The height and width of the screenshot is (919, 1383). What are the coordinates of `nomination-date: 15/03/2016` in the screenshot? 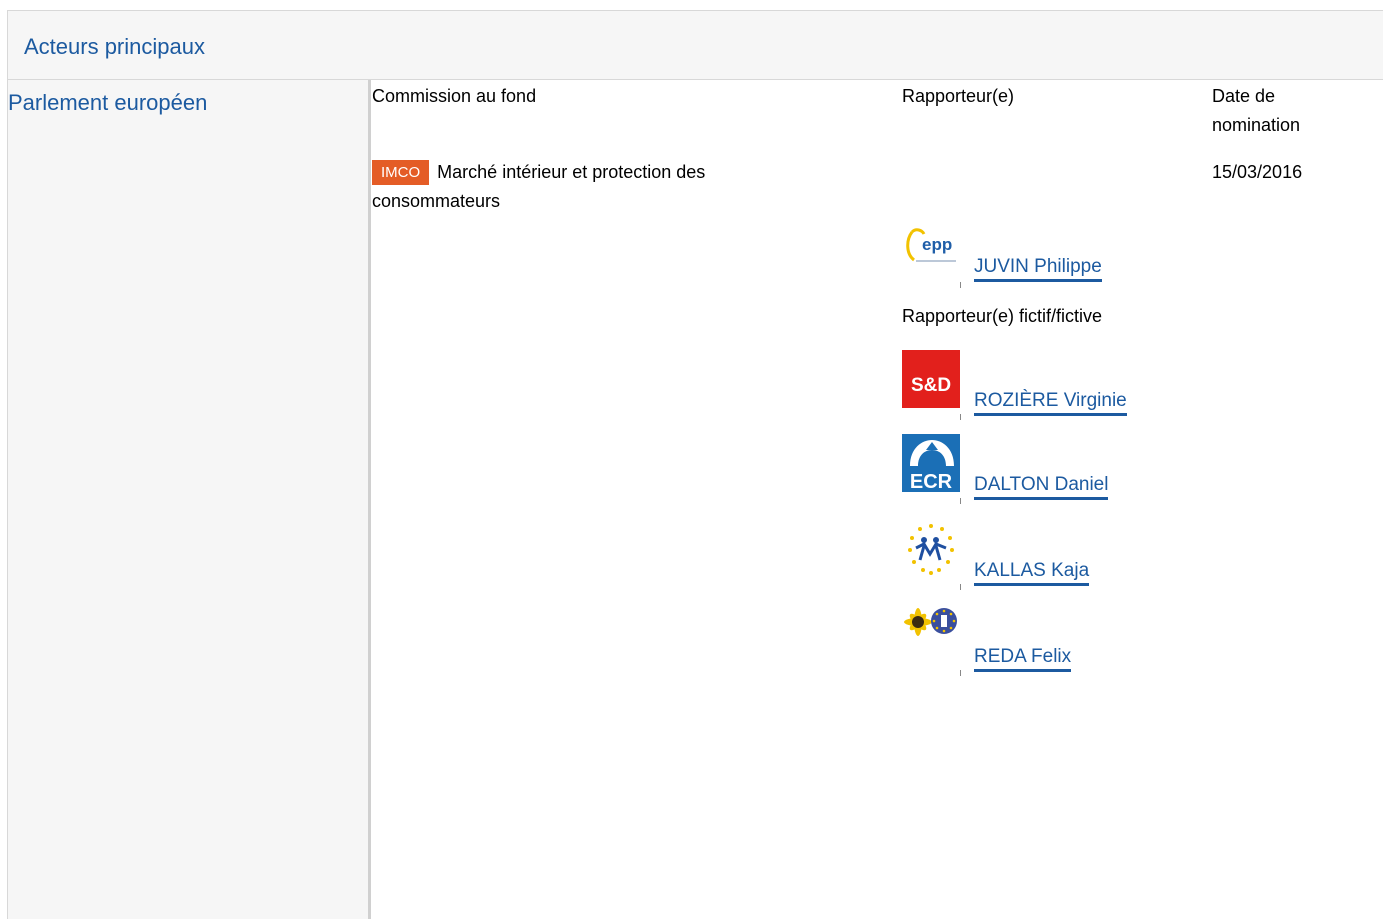 It's located at (1257, 172).